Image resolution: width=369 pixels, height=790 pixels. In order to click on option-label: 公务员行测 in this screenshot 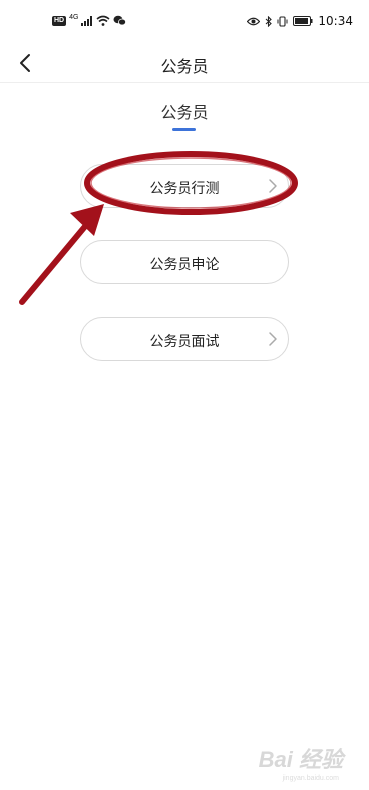, I will do `click(184, 188)`.